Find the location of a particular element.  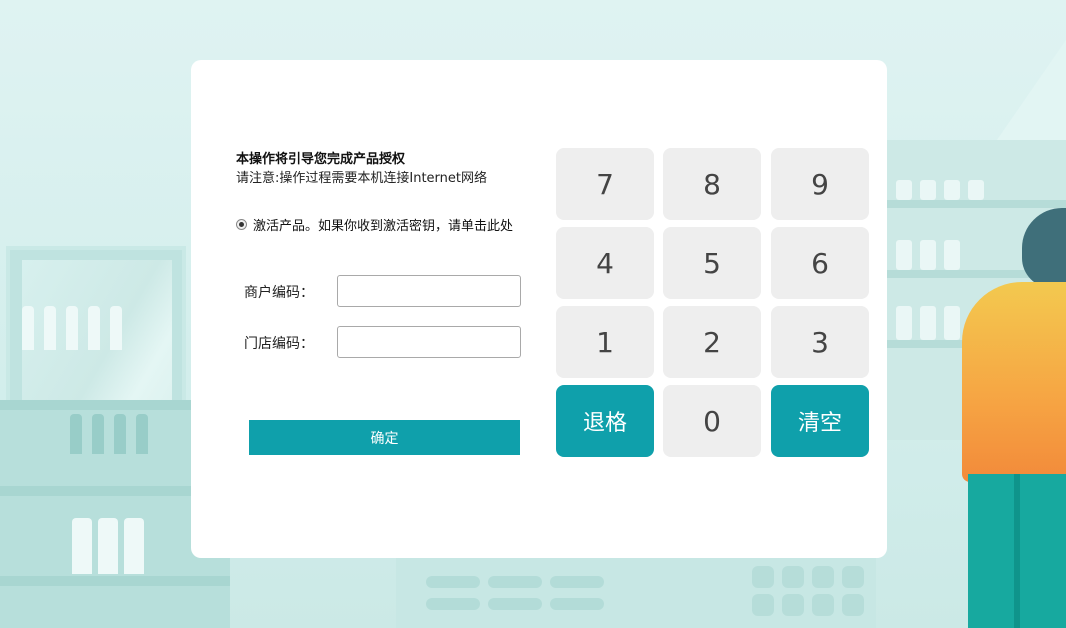

activate-product-option: 激活产品。如果你收到激活密钥，请单击此处 is located at coordinates (374, 224).